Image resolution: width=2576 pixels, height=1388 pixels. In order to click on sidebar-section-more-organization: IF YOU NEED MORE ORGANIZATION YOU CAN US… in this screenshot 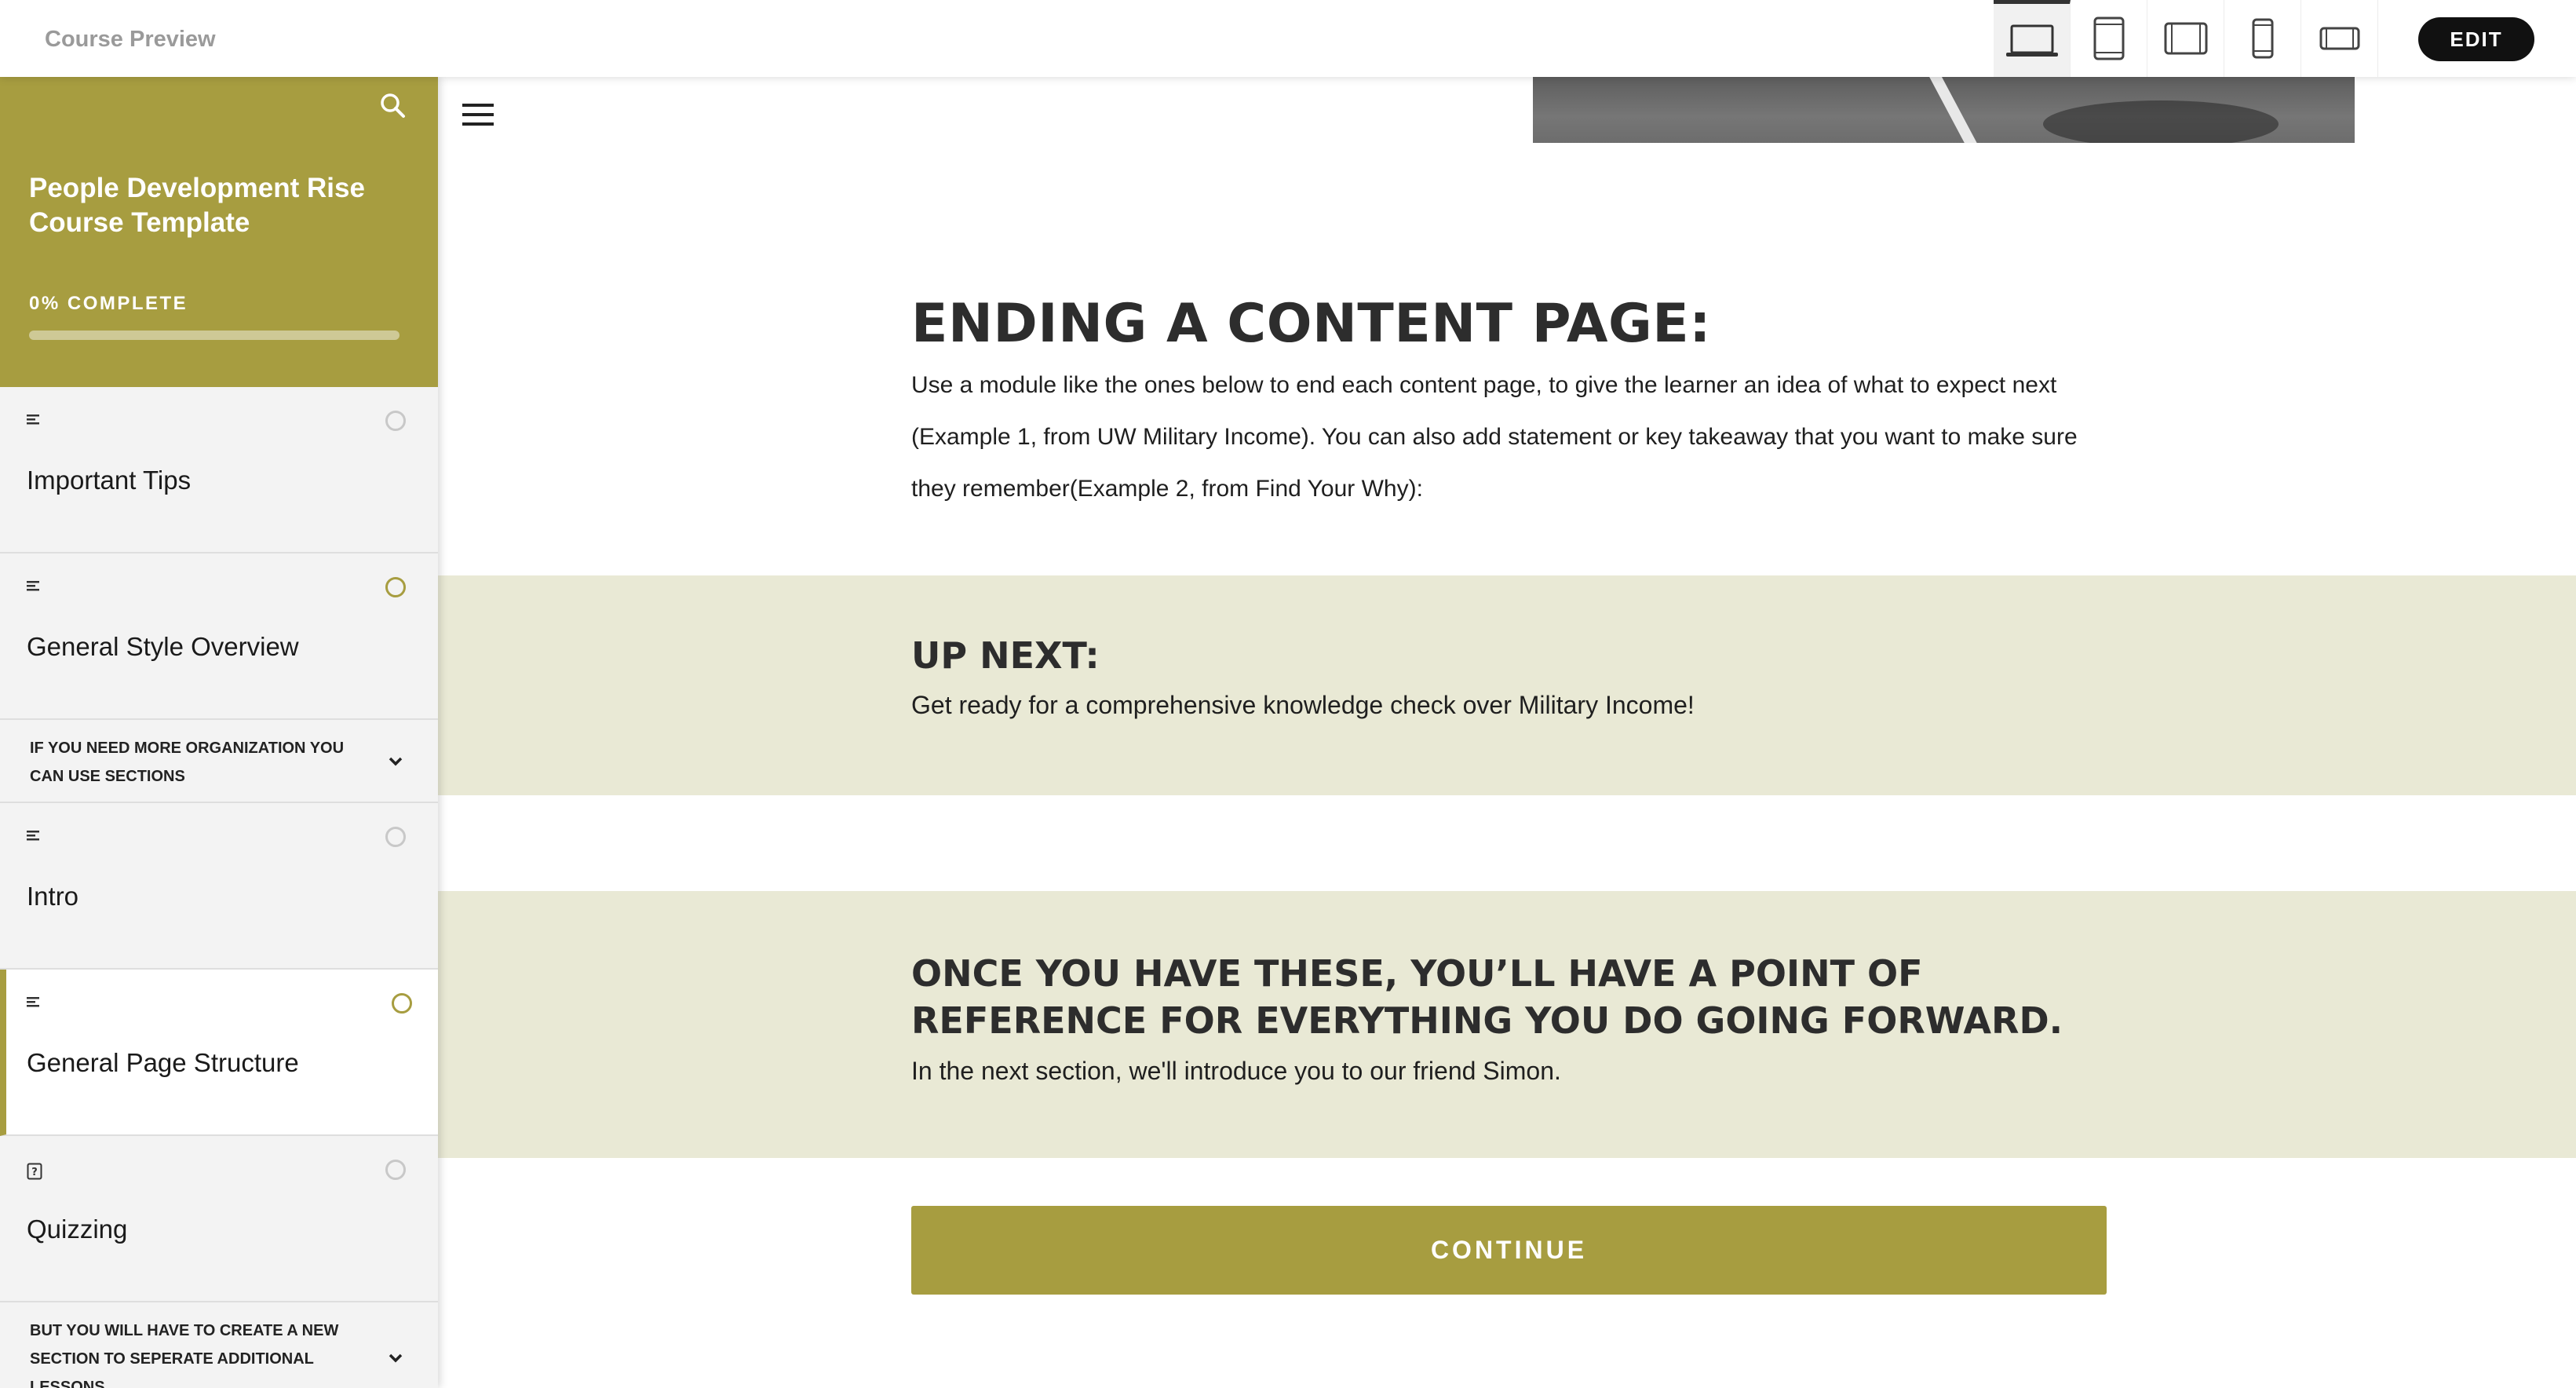, I will do `click(219, 761)`.